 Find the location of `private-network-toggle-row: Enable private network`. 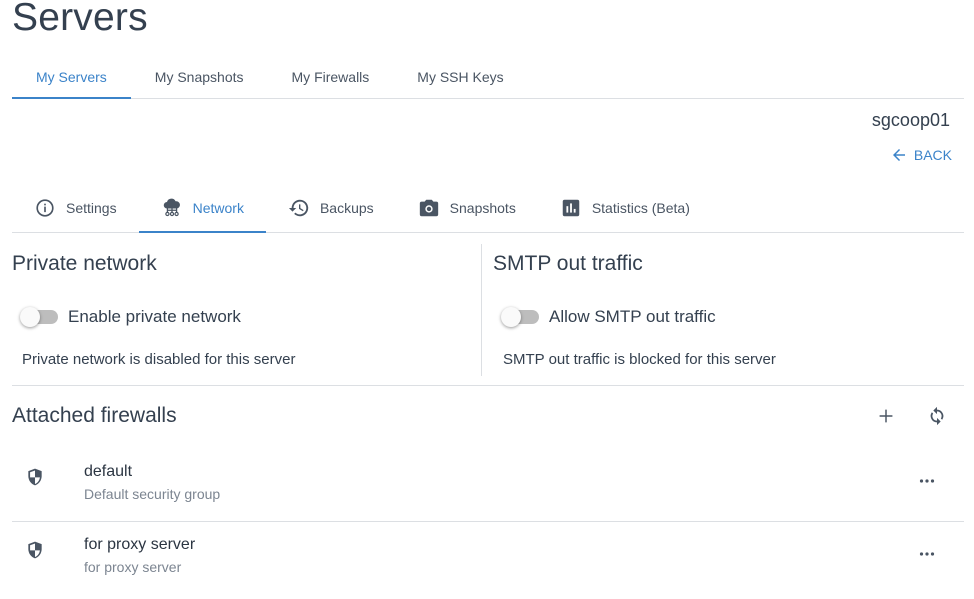

private-network-toggle-row: Enable private network is located at coordinates (130, 317).